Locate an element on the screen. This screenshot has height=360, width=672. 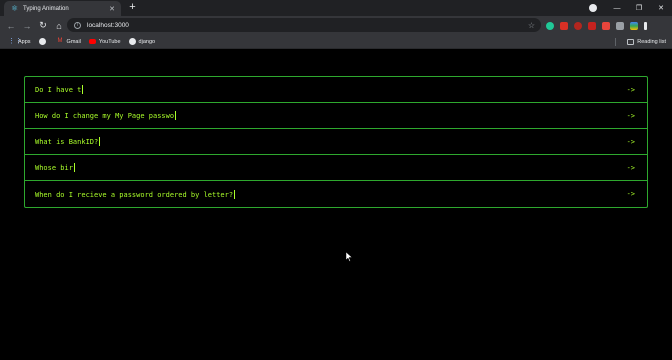
bookmark-label: Apps is located at coordinates (24, 41).